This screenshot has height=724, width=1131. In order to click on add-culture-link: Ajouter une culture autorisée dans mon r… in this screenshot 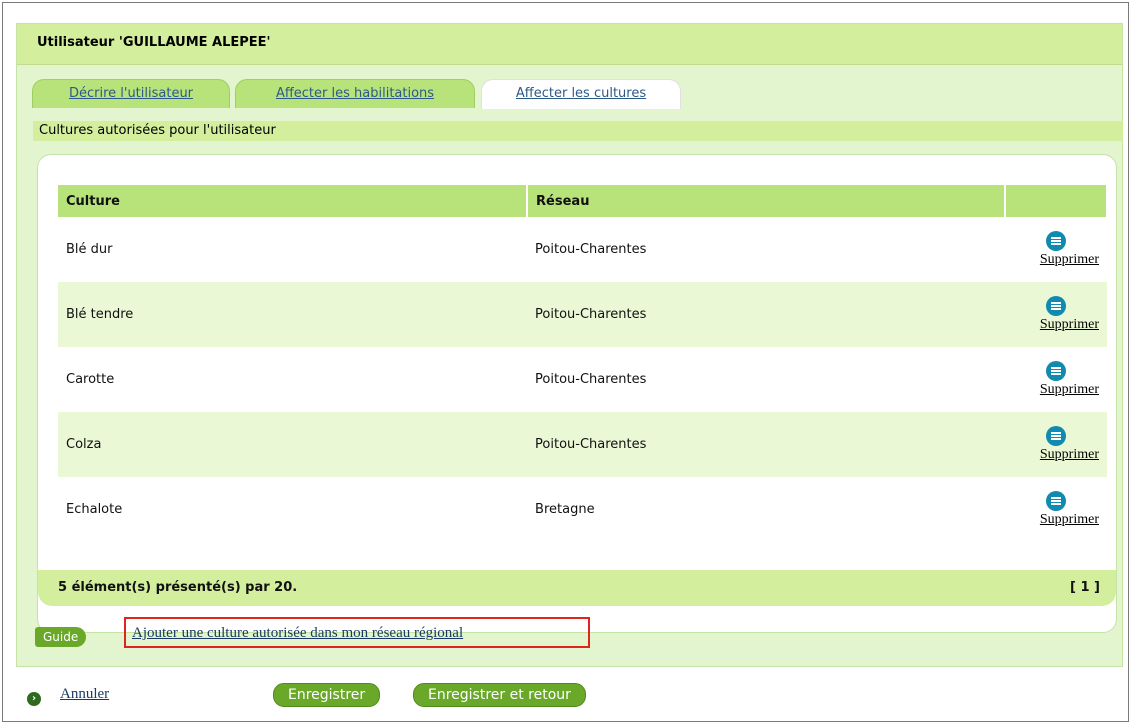, I will do `click(297, 633)`.